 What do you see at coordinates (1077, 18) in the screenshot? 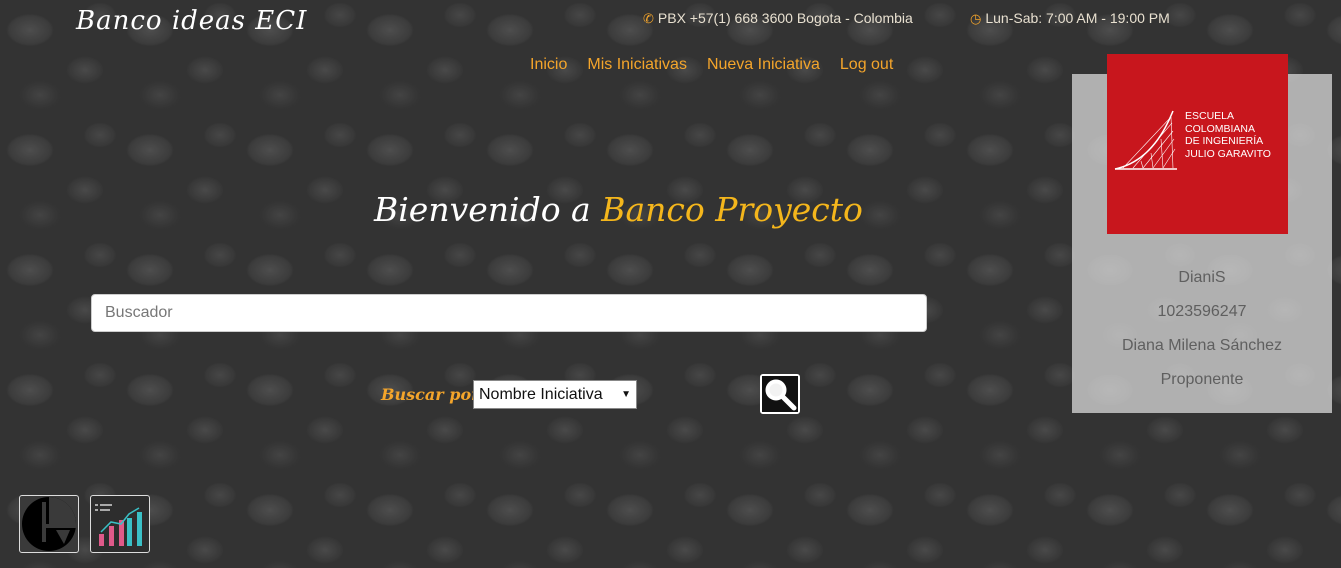
I see `hours-text: Lun-Sab: 7:00 AM - 19:00 PM` at bounding box center [1077, 18].